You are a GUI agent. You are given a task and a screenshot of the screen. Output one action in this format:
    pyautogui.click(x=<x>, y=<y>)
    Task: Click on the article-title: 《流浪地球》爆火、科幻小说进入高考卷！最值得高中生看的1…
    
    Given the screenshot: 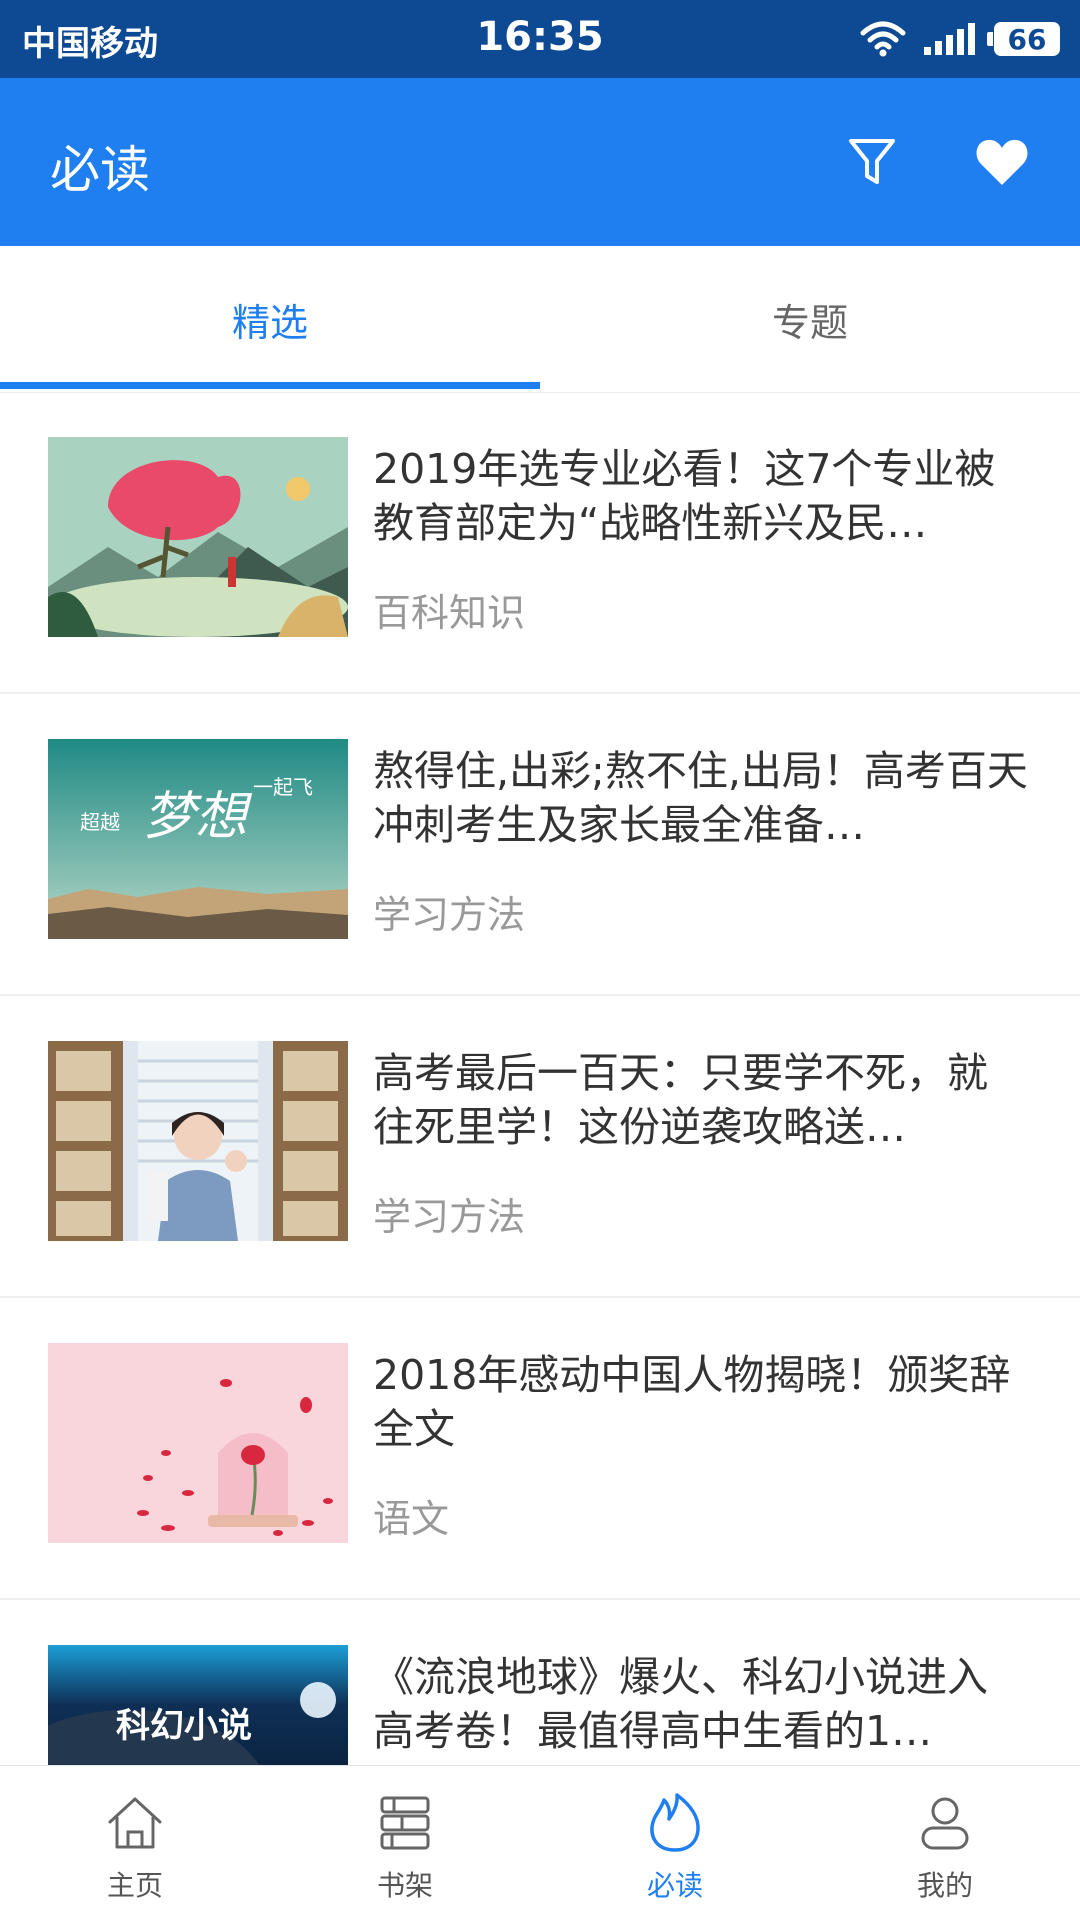 What is the action you would take?
    pyautogui.click(x=680, y=1704)
    